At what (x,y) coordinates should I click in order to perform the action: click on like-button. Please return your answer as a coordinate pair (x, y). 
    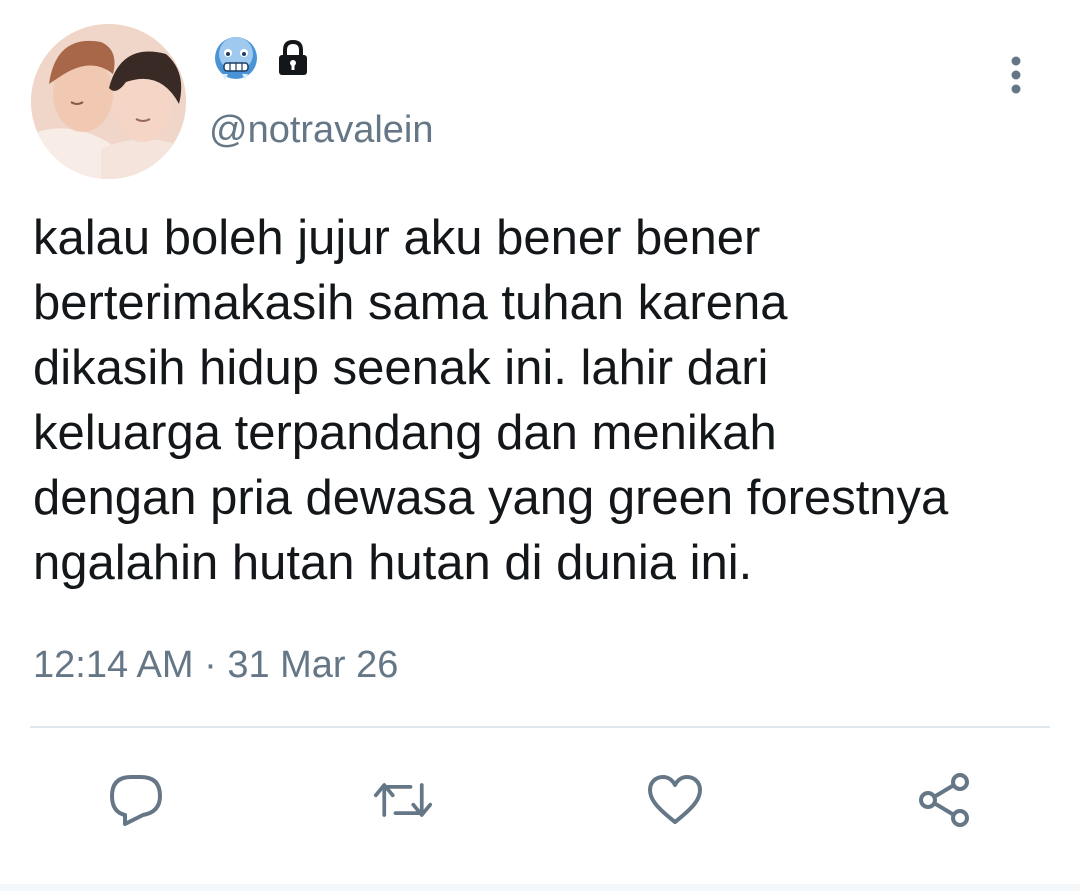
    Looking at the image, I should click on (675, 800).